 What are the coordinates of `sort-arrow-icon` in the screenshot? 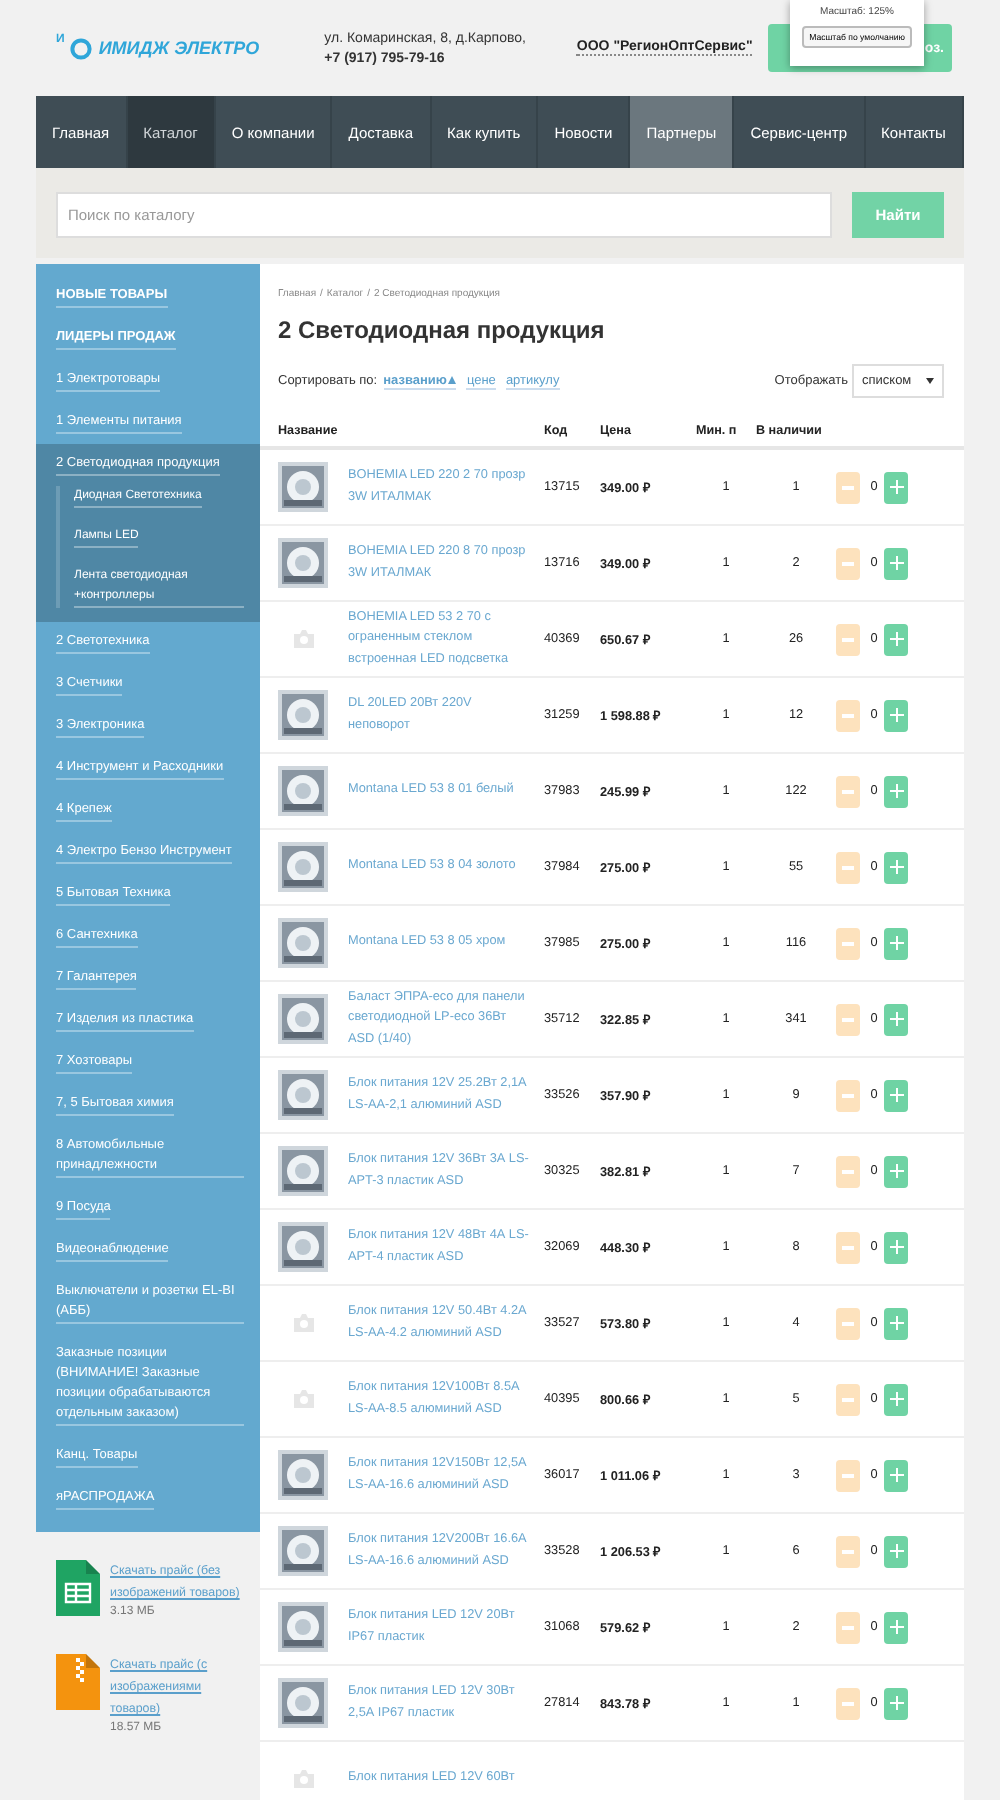 It's located at (452, 380).